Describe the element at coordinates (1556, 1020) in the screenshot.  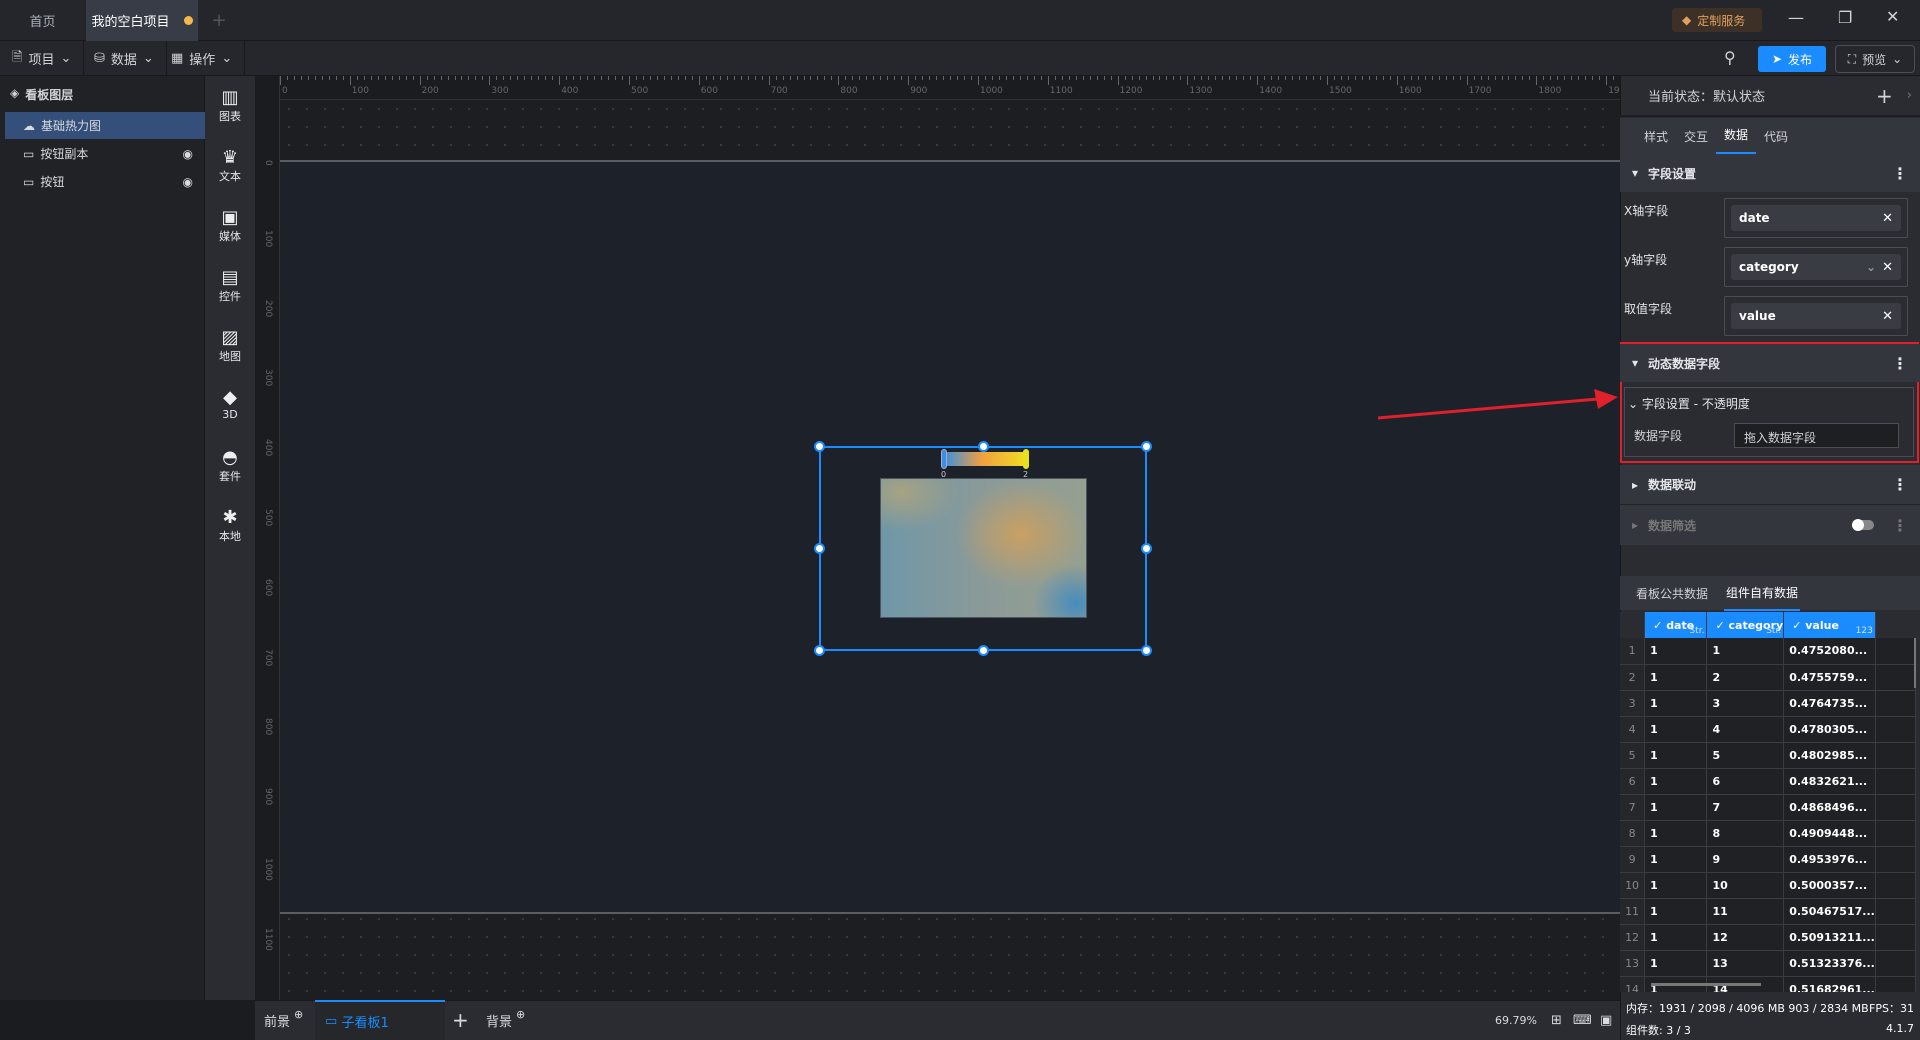
I see `fit-screen-icon: ⊞` at that location.